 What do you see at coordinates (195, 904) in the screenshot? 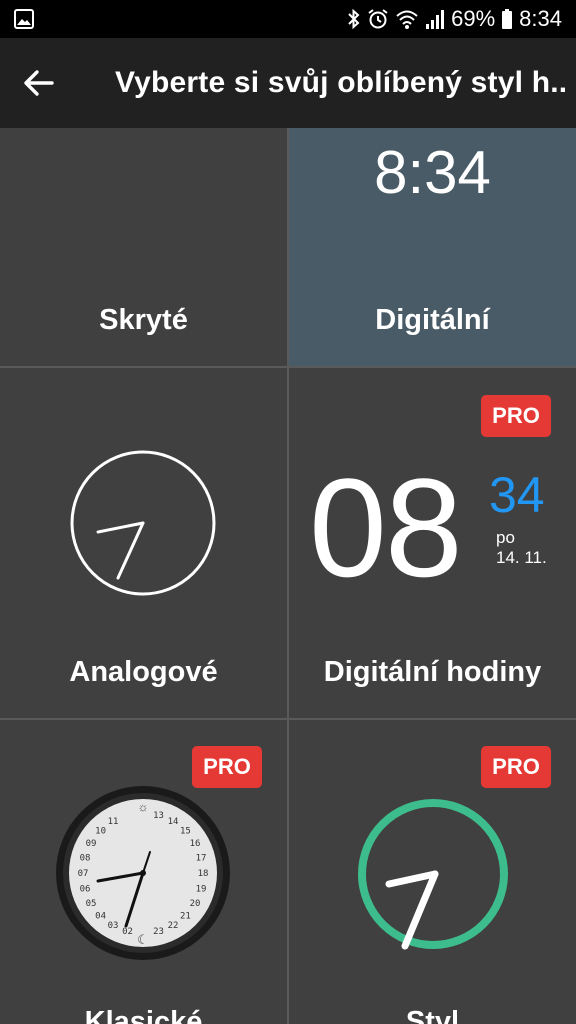
I see `dial-number: 20` at bounding box center [195, 904].